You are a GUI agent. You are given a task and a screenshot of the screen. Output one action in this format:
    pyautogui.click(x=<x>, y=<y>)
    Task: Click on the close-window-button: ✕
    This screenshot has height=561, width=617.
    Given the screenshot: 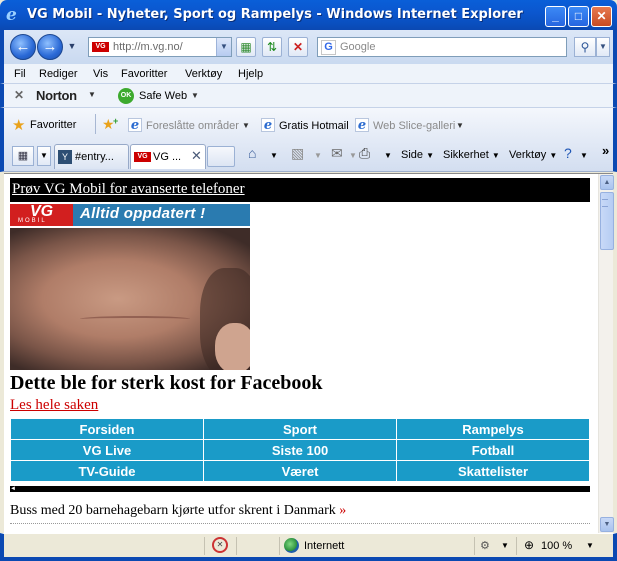 What is the action you would take?
    pyautogui.click(x=601, y=16)
    